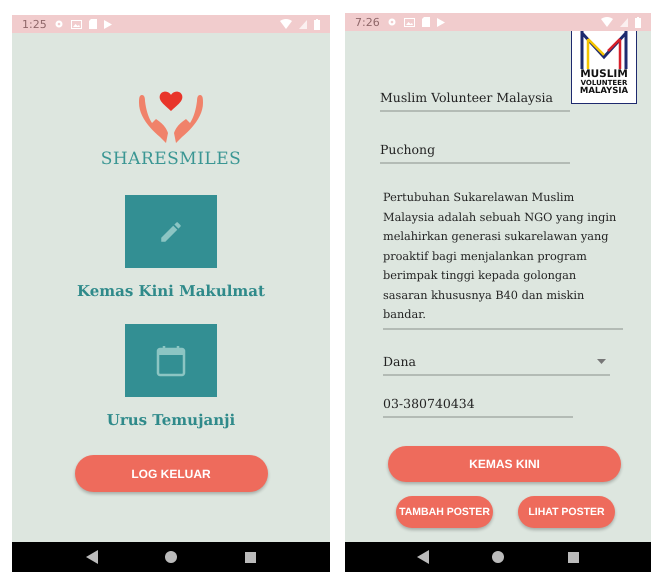 The height and width of the screenshot is (572, 651). What do you see at coordinates (496, 364) in the screenshot?
I see `category-dropdown: Dana` at bounding box center [496, 364].